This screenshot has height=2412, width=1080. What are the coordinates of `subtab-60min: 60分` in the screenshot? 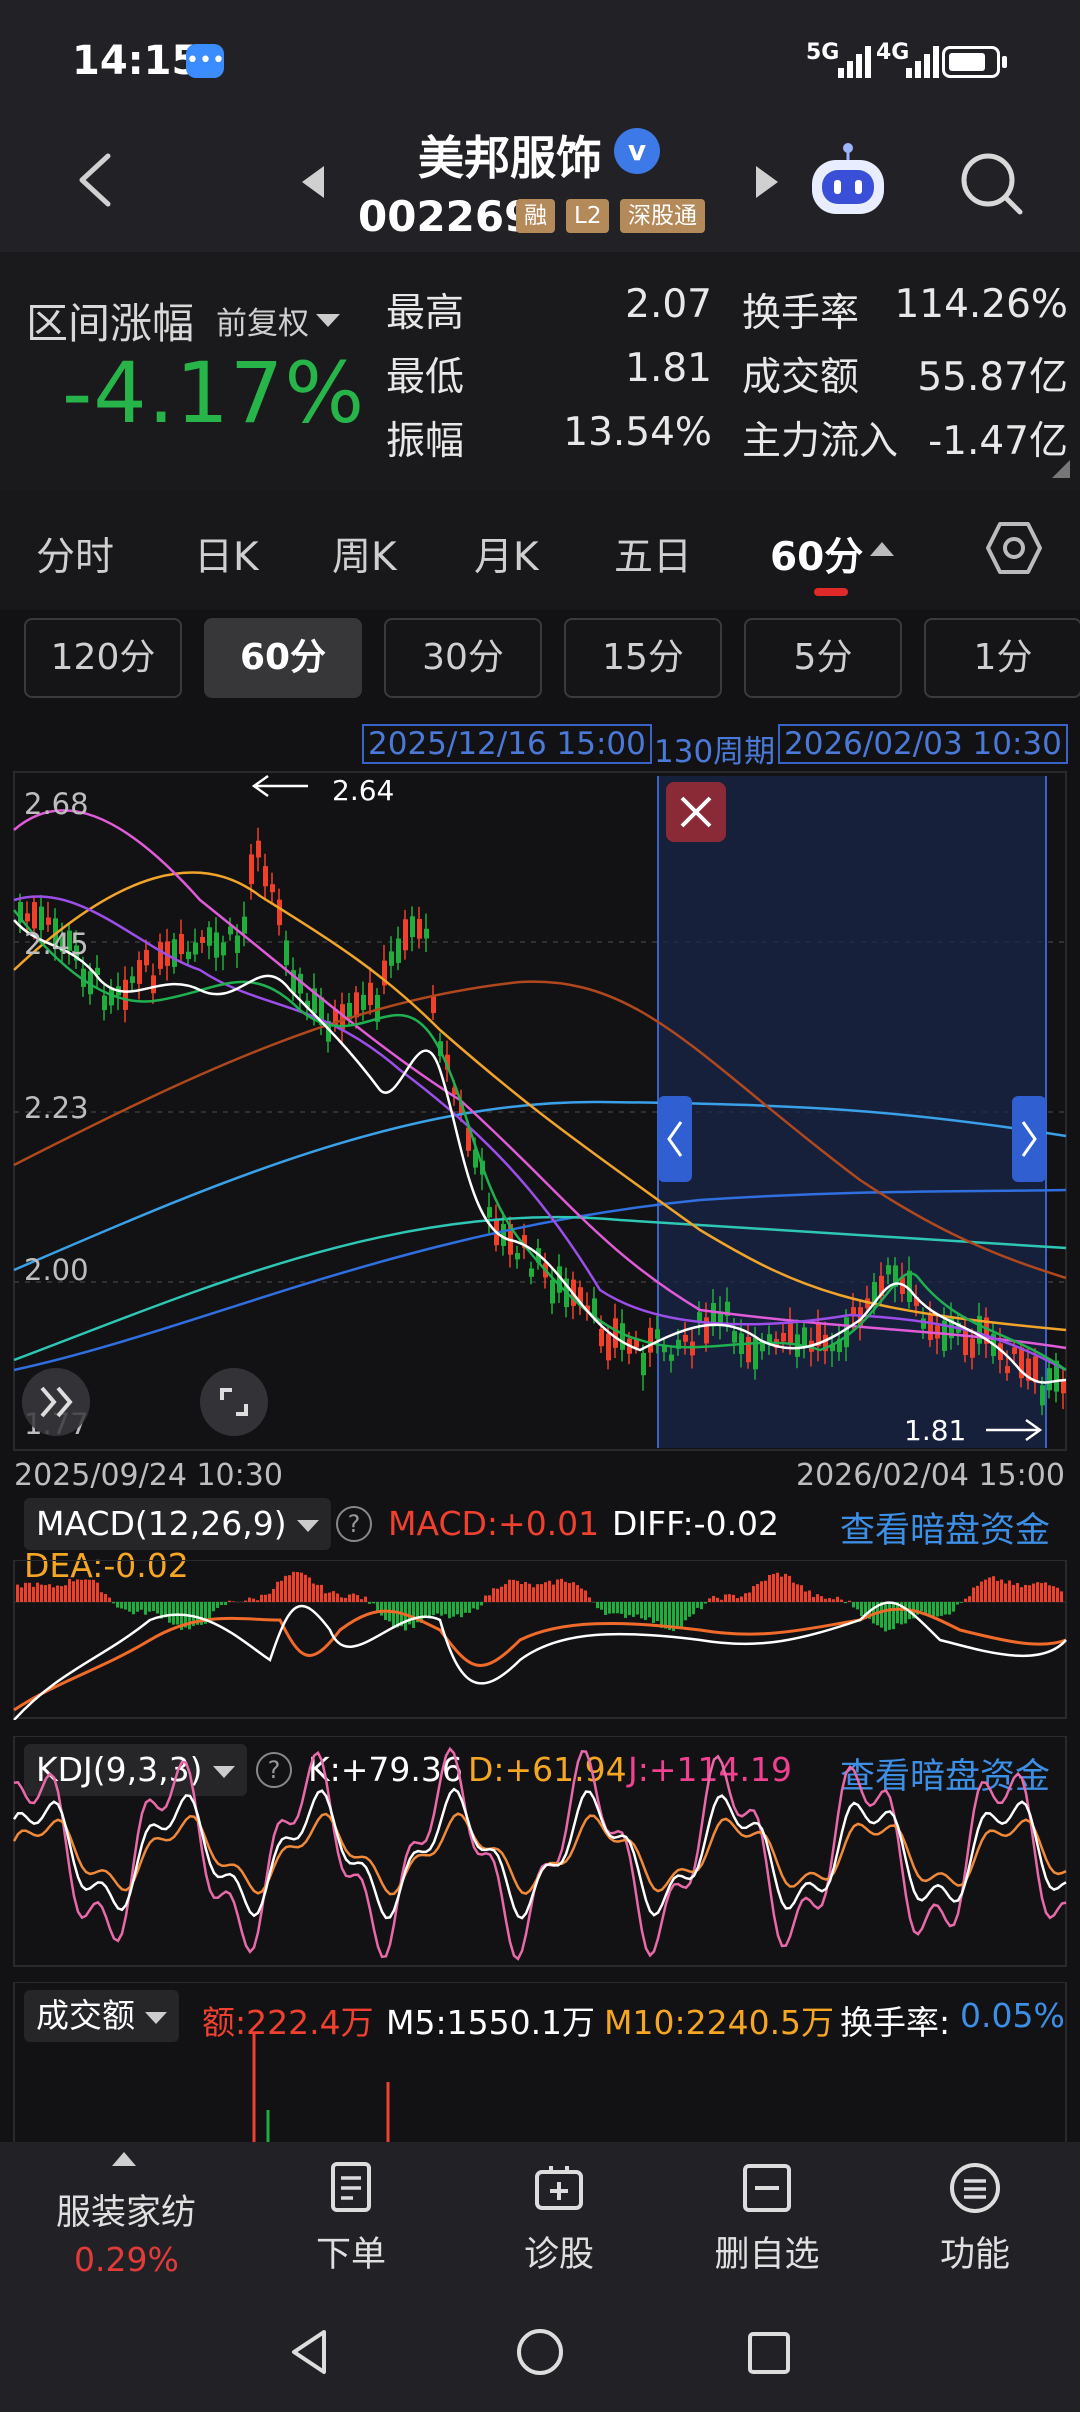 It's located at (283, 658).